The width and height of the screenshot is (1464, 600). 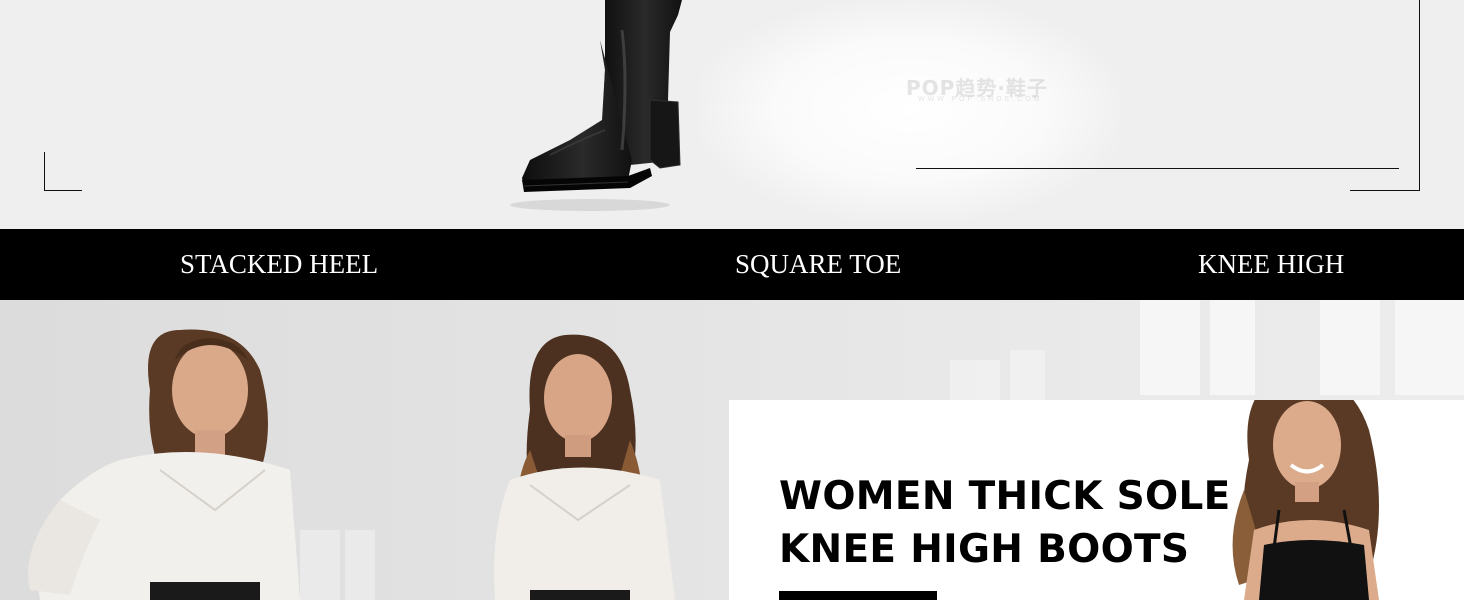 I want to click on feature-stacked-heel: STACKED HEEL, so click(x=279, y=264).